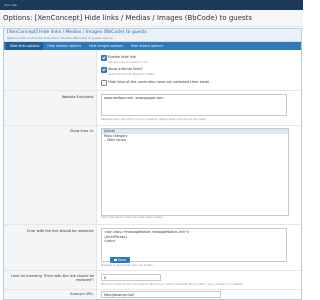 This screenshot has height=300, width=320. Describe the element at coordinates (151, 5) in the screenshot. I see `top-nav-bar: Your site` at that location.